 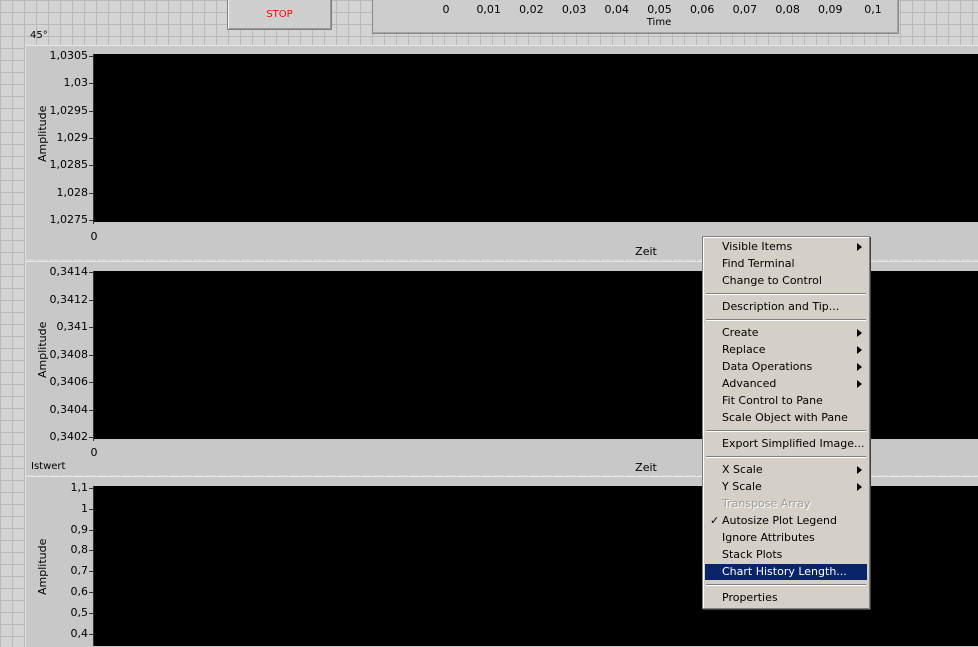 I want to click on chart3-y-tick-label: 0,5, so click(x=79, y=612).